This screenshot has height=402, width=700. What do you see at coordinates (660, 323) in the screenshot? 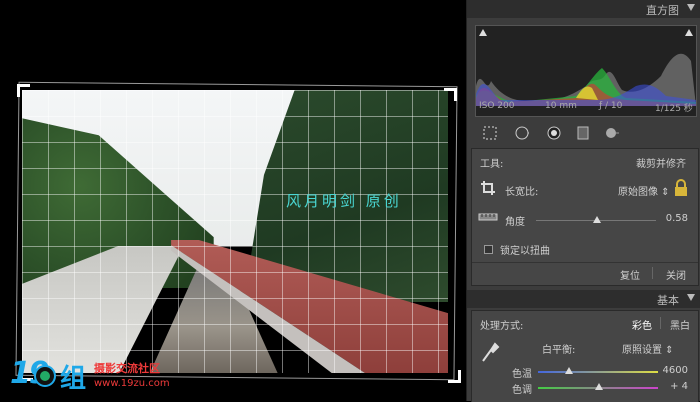
I see `treatment-divider` at bounding box center [660, 323].